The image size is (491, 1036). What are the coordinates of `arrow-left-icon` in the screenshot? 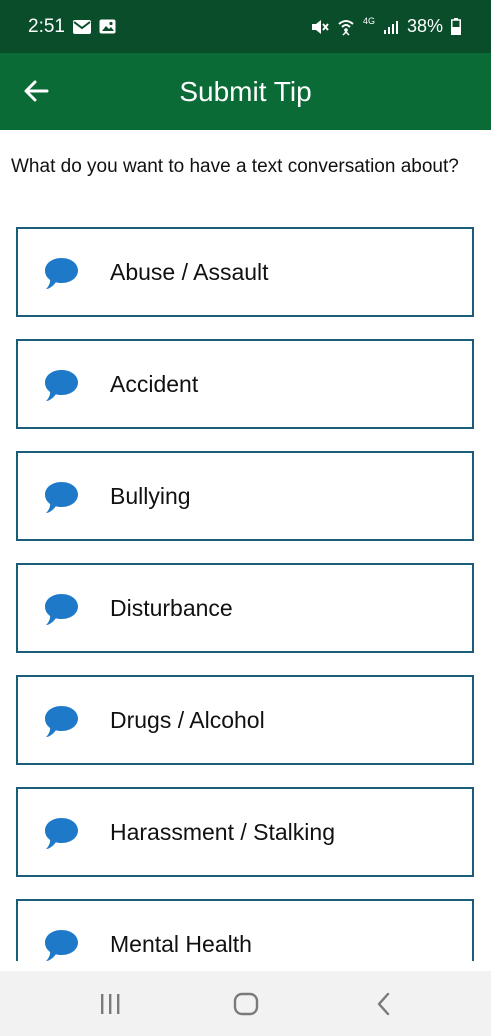 It's located at (36, 91).